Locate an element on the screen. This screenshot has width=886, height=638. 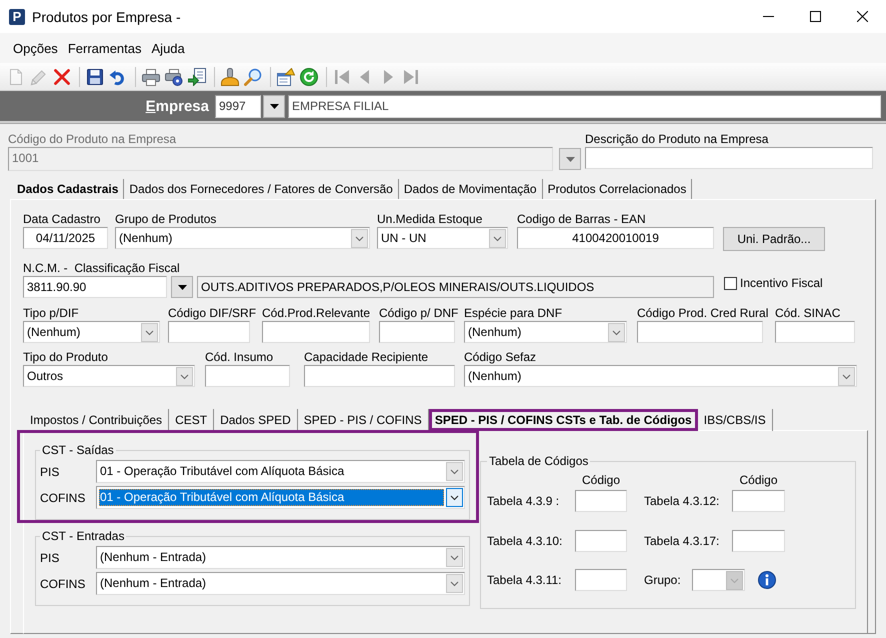
field-label: Un.Medida Estoque is located at coordinates (429, 219).